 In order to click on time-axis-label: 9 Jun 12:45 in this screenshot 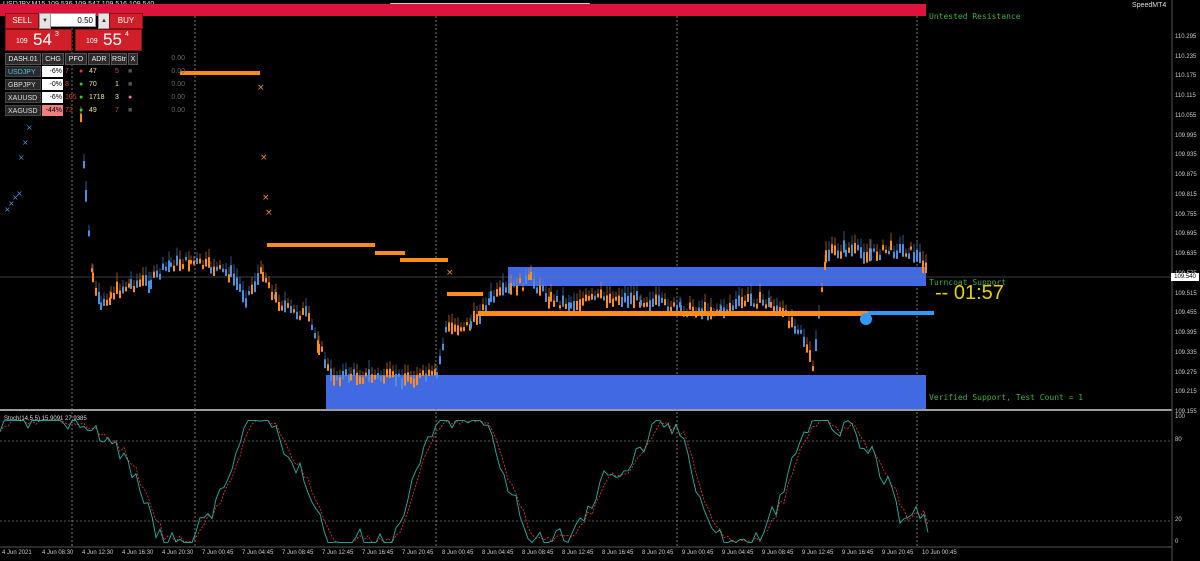, I will do `click(818, 553)`.